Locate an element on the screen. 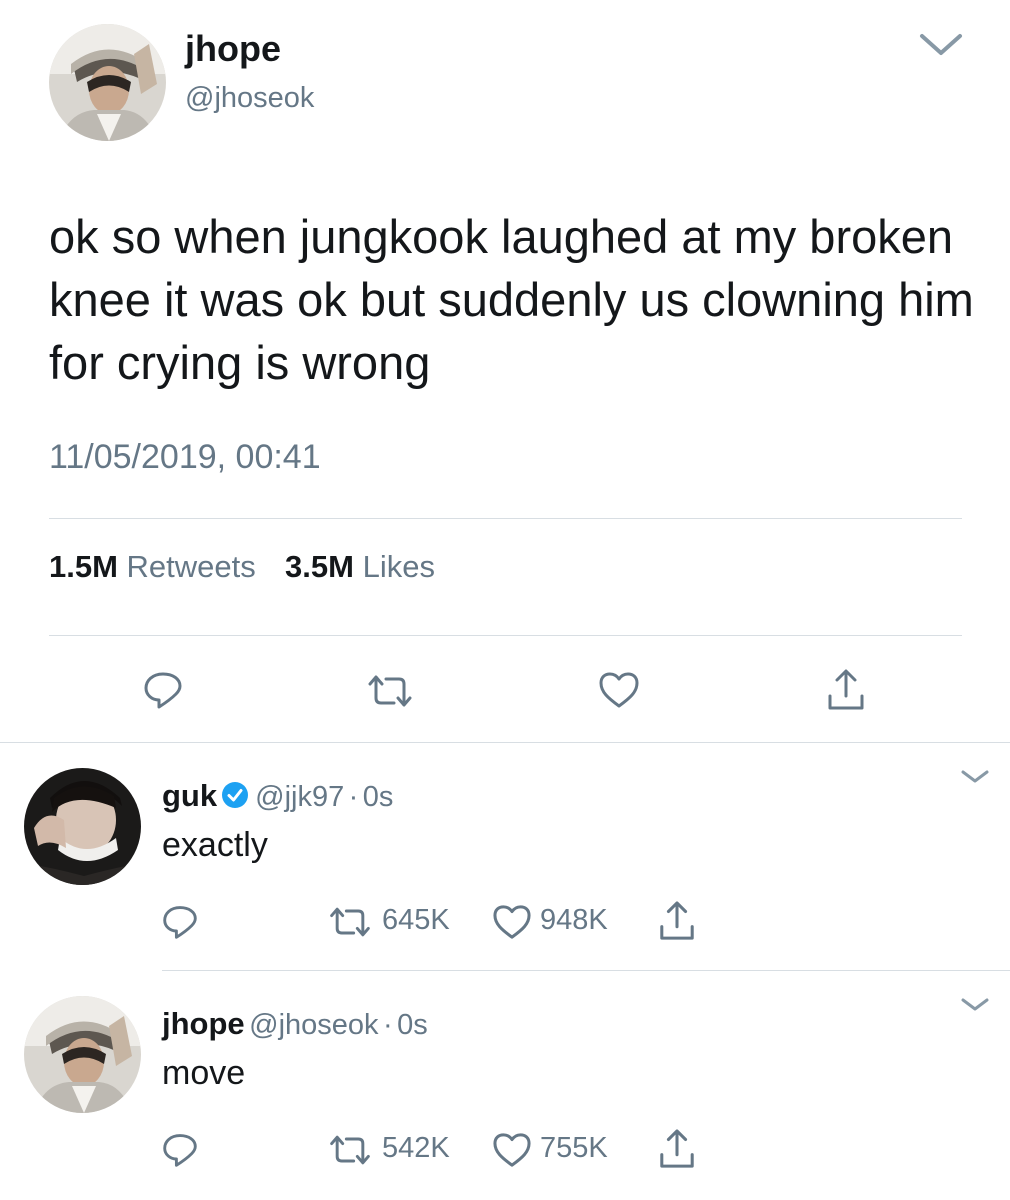  likes-stat: 3.5M Likes is located at coordinates (360, 566).